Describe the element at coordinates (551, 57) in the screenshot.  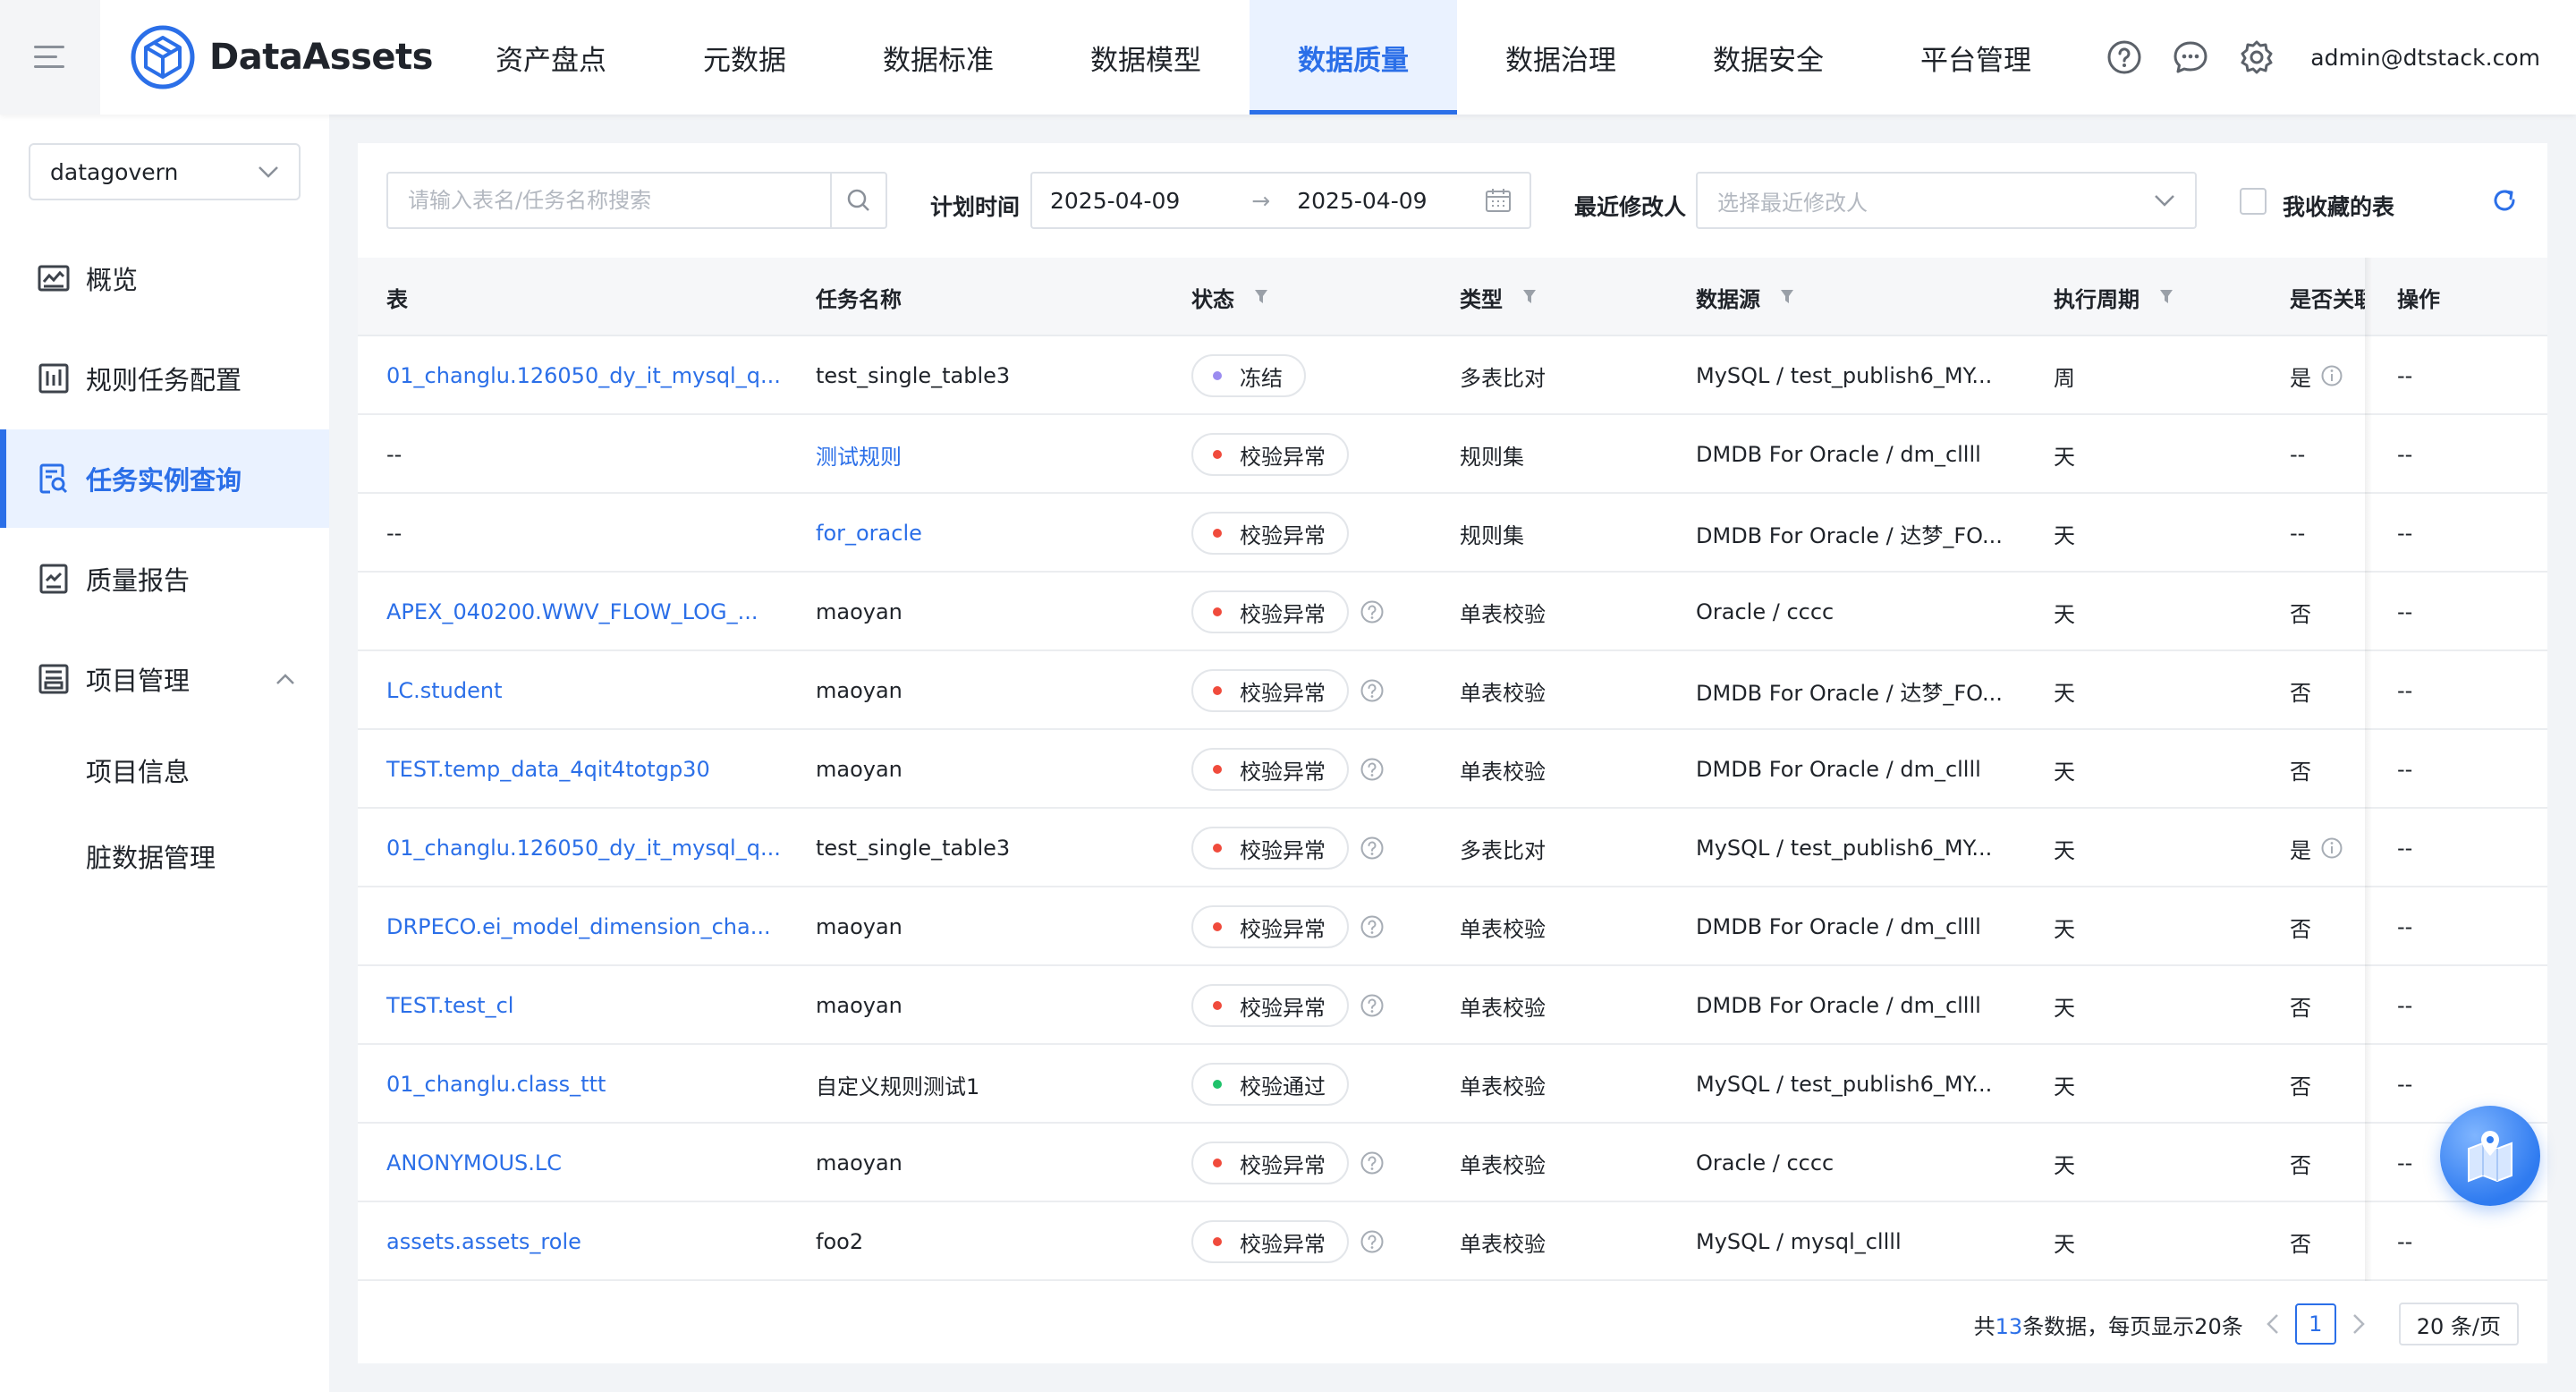
I see `nav-asset-inventory: 资产盘点` at that location.